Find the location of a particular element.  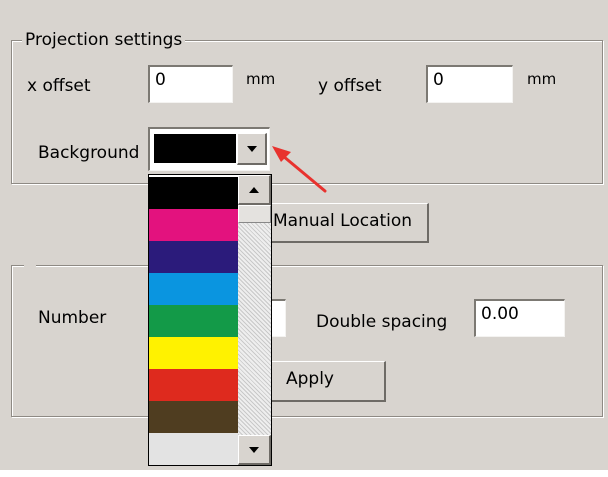

numbering-settings-title is located at coordinates (30, 265).